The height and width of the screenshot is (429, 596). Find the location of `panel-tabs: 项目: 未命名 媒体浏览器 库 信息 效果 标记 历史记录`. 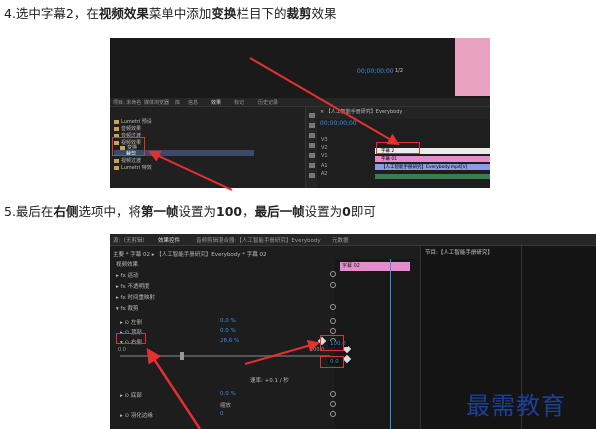

panel-tabs: 项目: 未命名 媒体浏览器 库 信息 效果 标记 历史记录 is located at coordinates (300, 102).